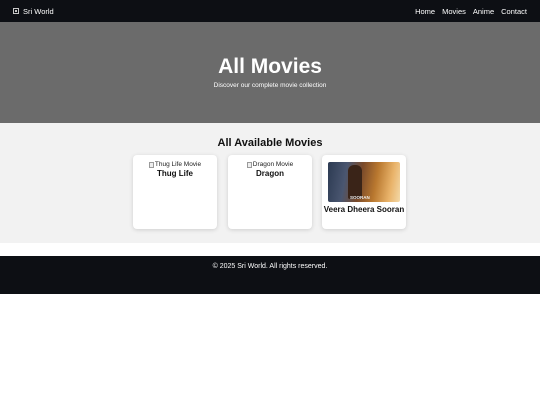 This screenshot has height=405, width=540. I want to click on brand: Sri World, so click(33, 11).